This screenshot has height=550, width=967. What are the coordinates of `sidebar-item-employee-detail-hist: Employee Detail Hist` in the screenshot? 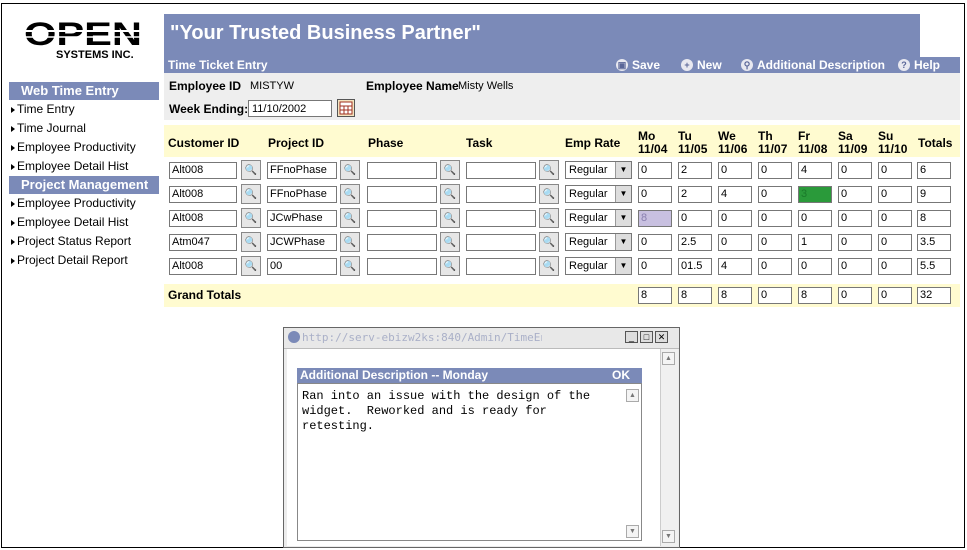 It's located at (84, 166).